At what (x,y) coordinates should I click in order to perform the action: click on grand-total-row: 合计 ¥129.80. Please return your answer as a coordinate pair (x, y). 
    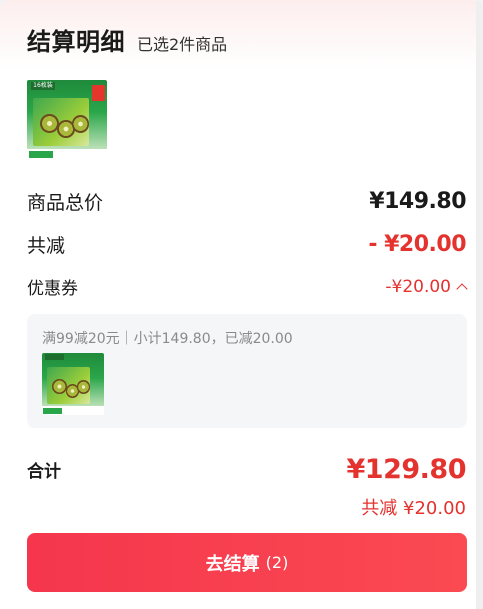
    Looking at the image, I should click on (247, 469).